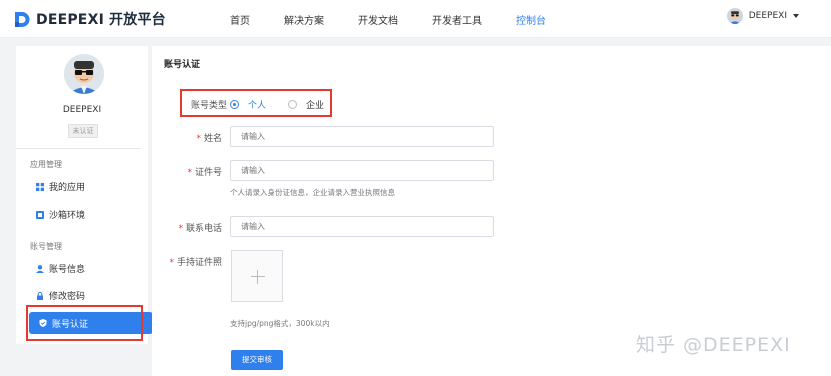  I want to click on sandbox-icon, so click(40, 214).